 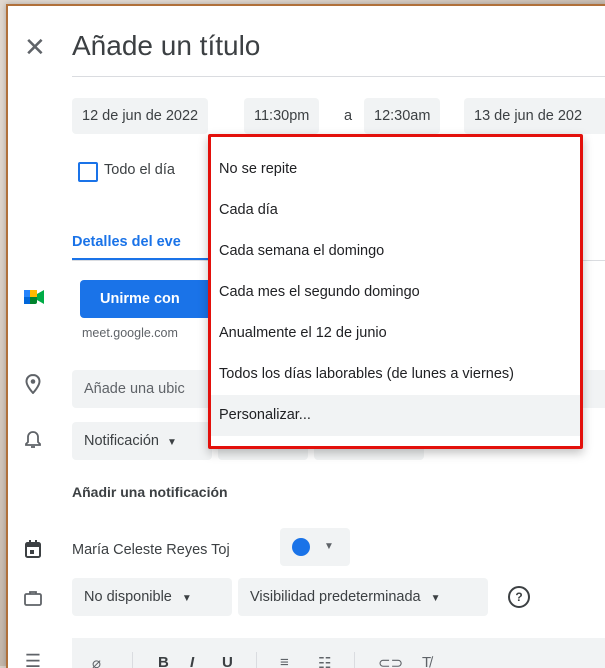 What do you see at coordinates (301, 547) in the screenshot?
I see `color-dot` at bounding box center [301, 547].